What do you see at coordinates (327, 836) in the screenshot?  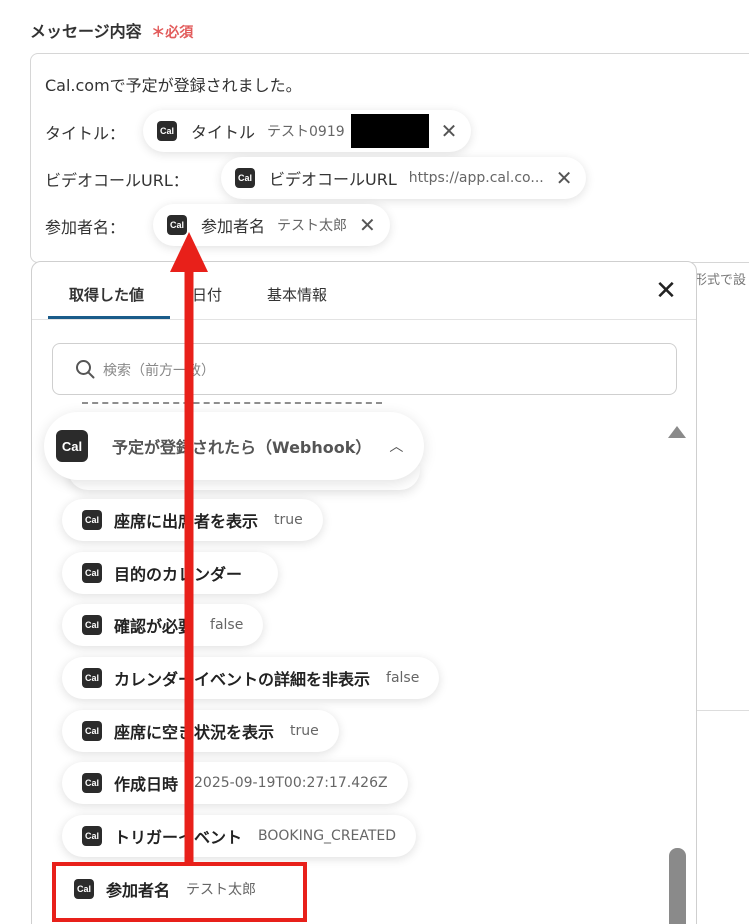 I see `item-value: BOOKING_CREATED` at bounding box center [327, 836].